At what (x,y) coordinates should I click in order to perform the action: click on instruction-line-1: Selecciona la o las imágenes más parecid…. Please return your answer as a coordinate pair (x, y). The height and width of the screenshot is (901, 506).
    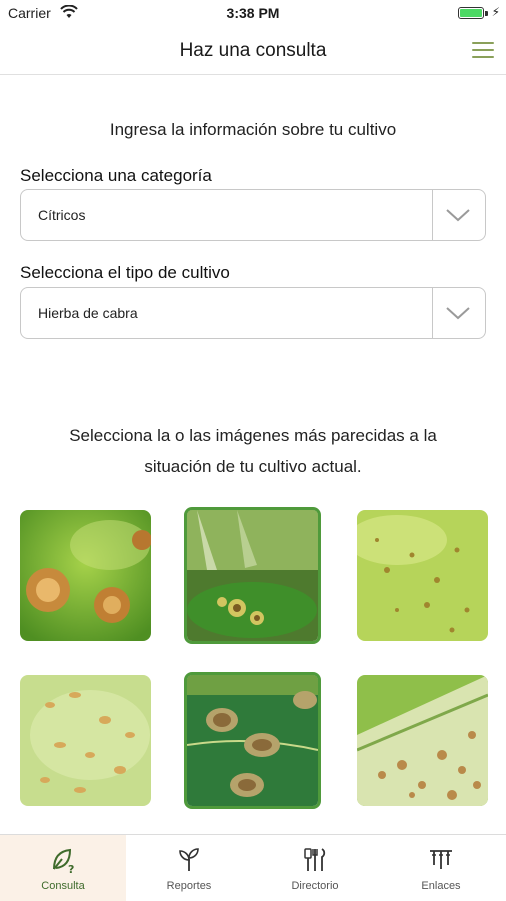
    Looking at the image, I should click on (253, 435).